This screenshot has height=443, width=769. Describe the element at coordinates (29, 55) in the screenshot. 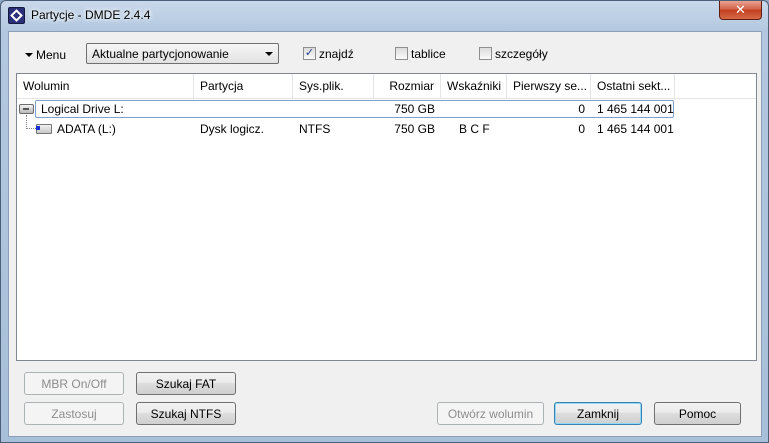

I see `menu-dropdown-arrow-icon` at that location.